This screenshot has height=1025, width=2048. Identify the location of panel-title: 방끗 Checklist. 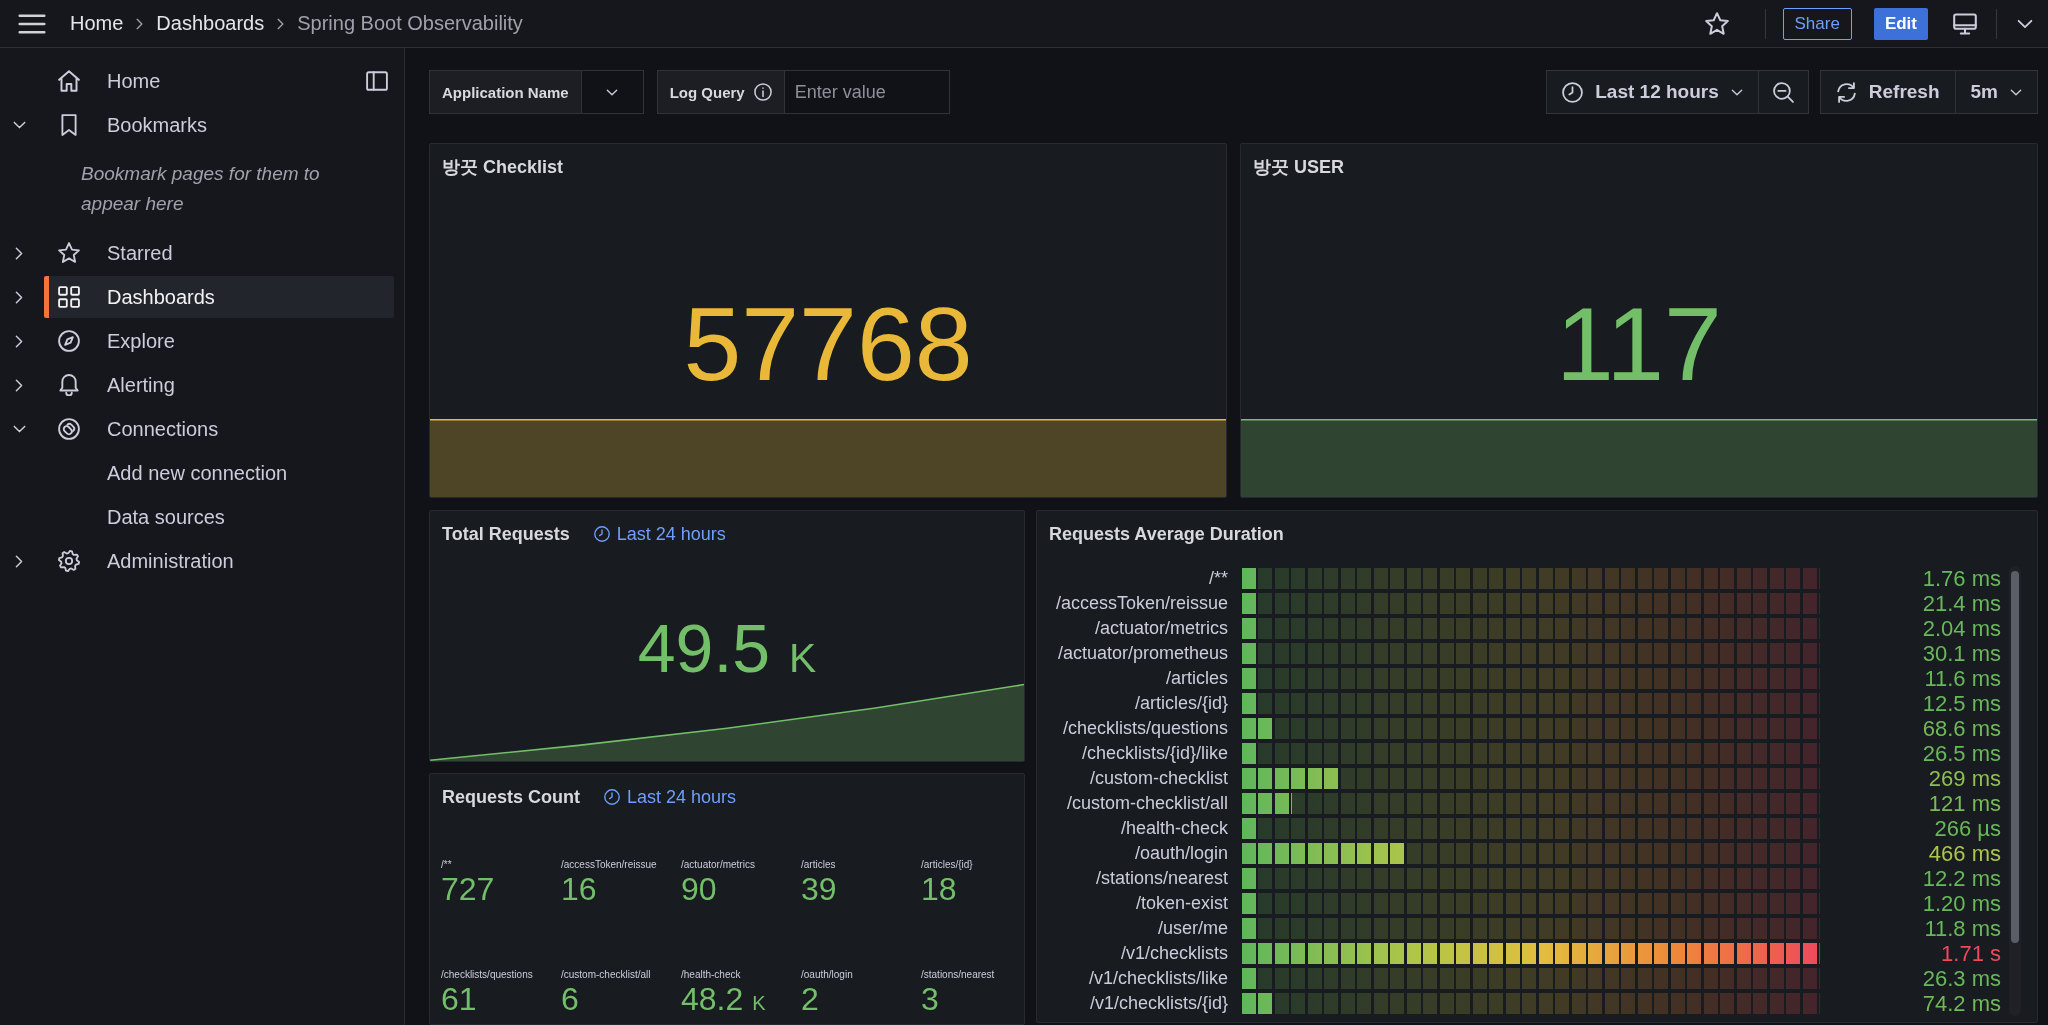
(503, 167).